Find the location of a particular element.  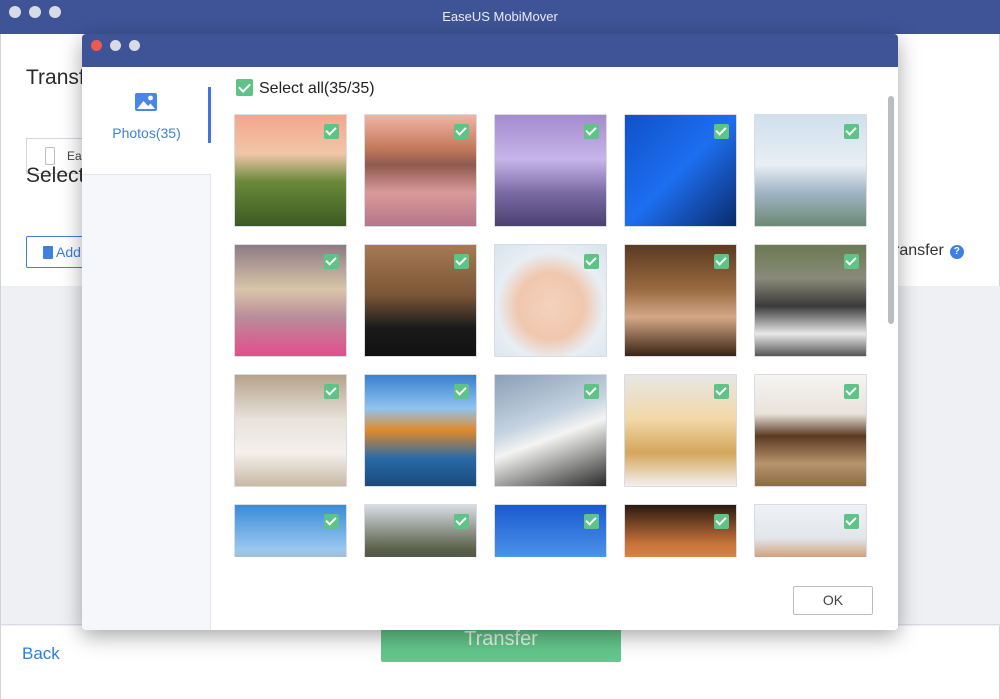

dialog-zoom-button is located at coordinates (134, 45).